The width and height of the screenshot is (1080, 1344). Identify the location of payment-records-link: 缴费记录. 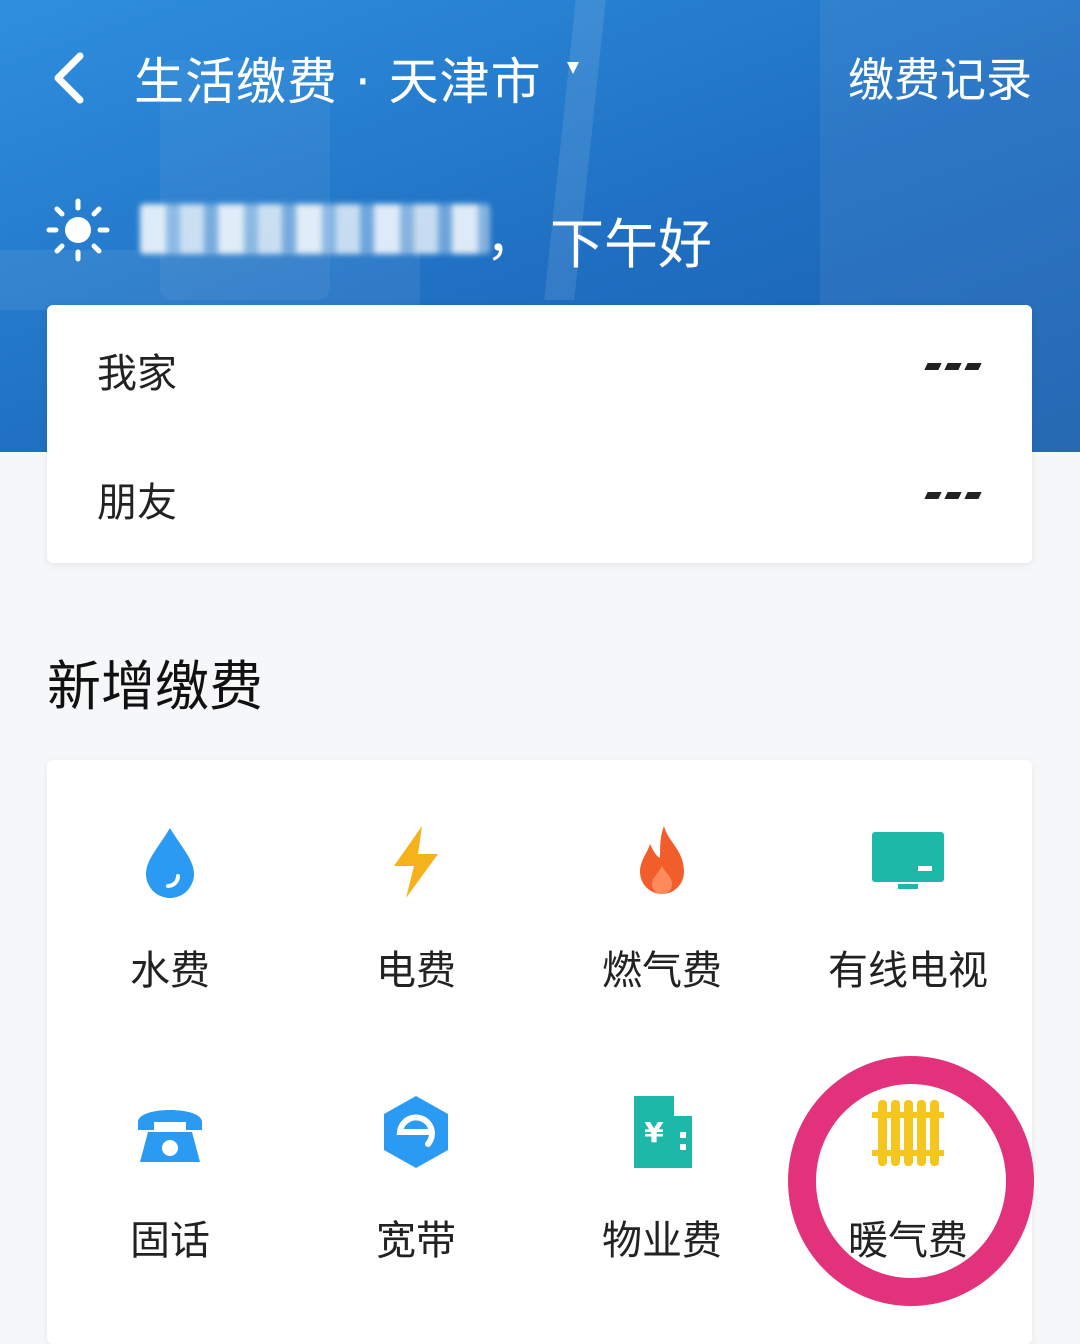
(940, 77).